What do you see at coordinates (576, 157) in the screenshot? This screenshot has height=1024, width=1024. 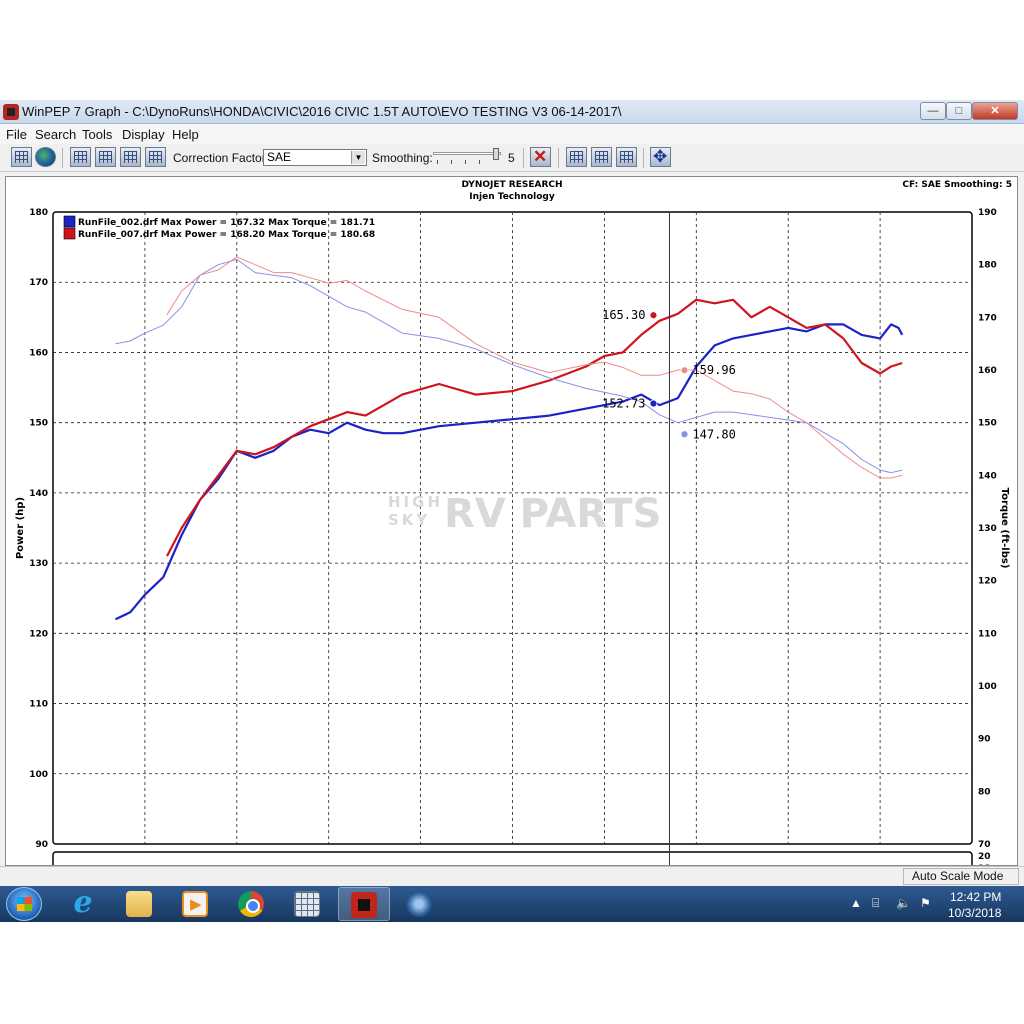 I see `zoom-icon` at bounding box center [576, 157].